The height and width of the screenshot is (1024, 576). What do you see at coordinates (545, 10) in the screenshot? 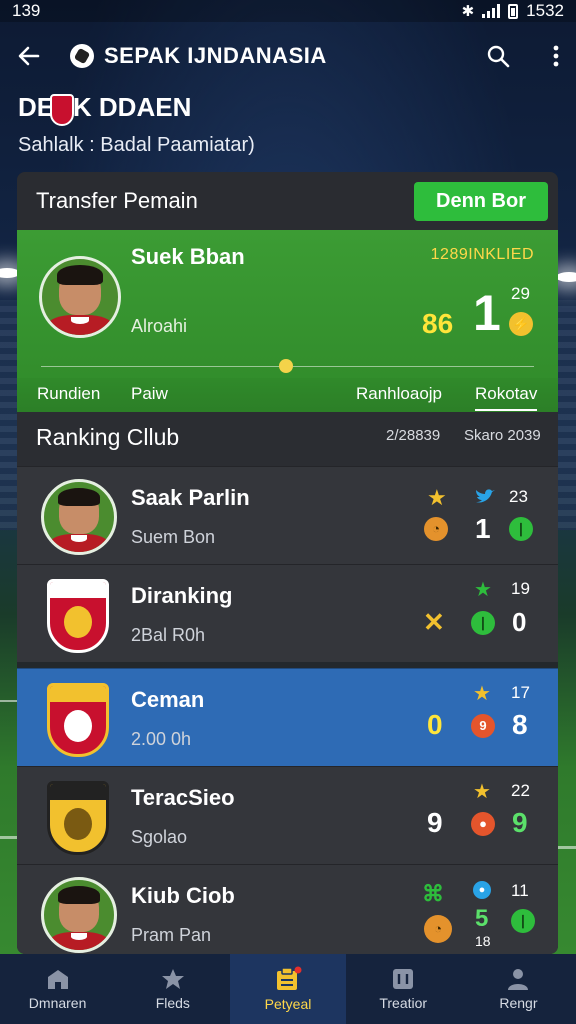
I see `status-clock: 1532` at bounding box center [545, 10].